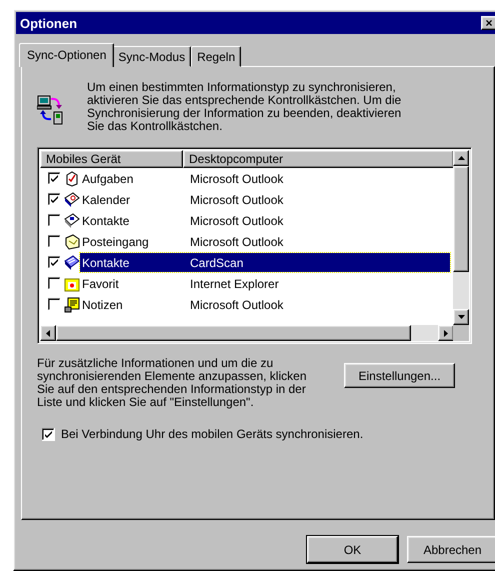 The height and width of the screenshot is (571, 495). What do you see at coordinates (49, 23) in the screenshot?
I see `window-title: Optionen` at bounding box center [49, 23].